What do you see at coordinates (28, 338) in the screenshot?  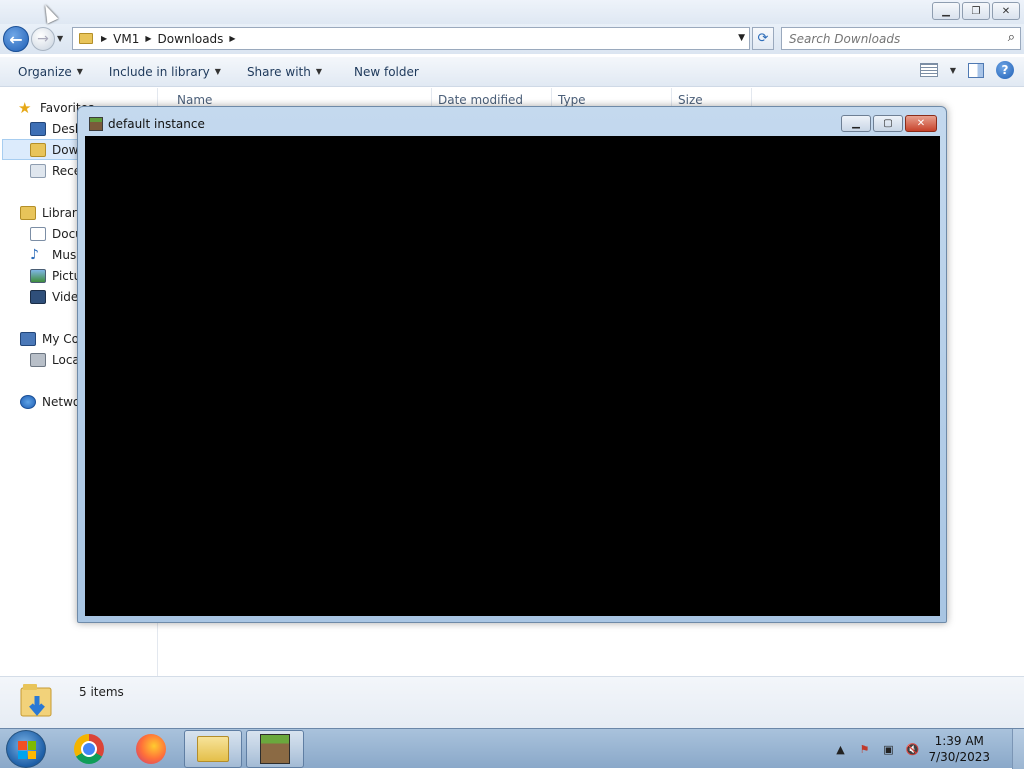 I see `computer-icon` at bounding box center [28, 338].